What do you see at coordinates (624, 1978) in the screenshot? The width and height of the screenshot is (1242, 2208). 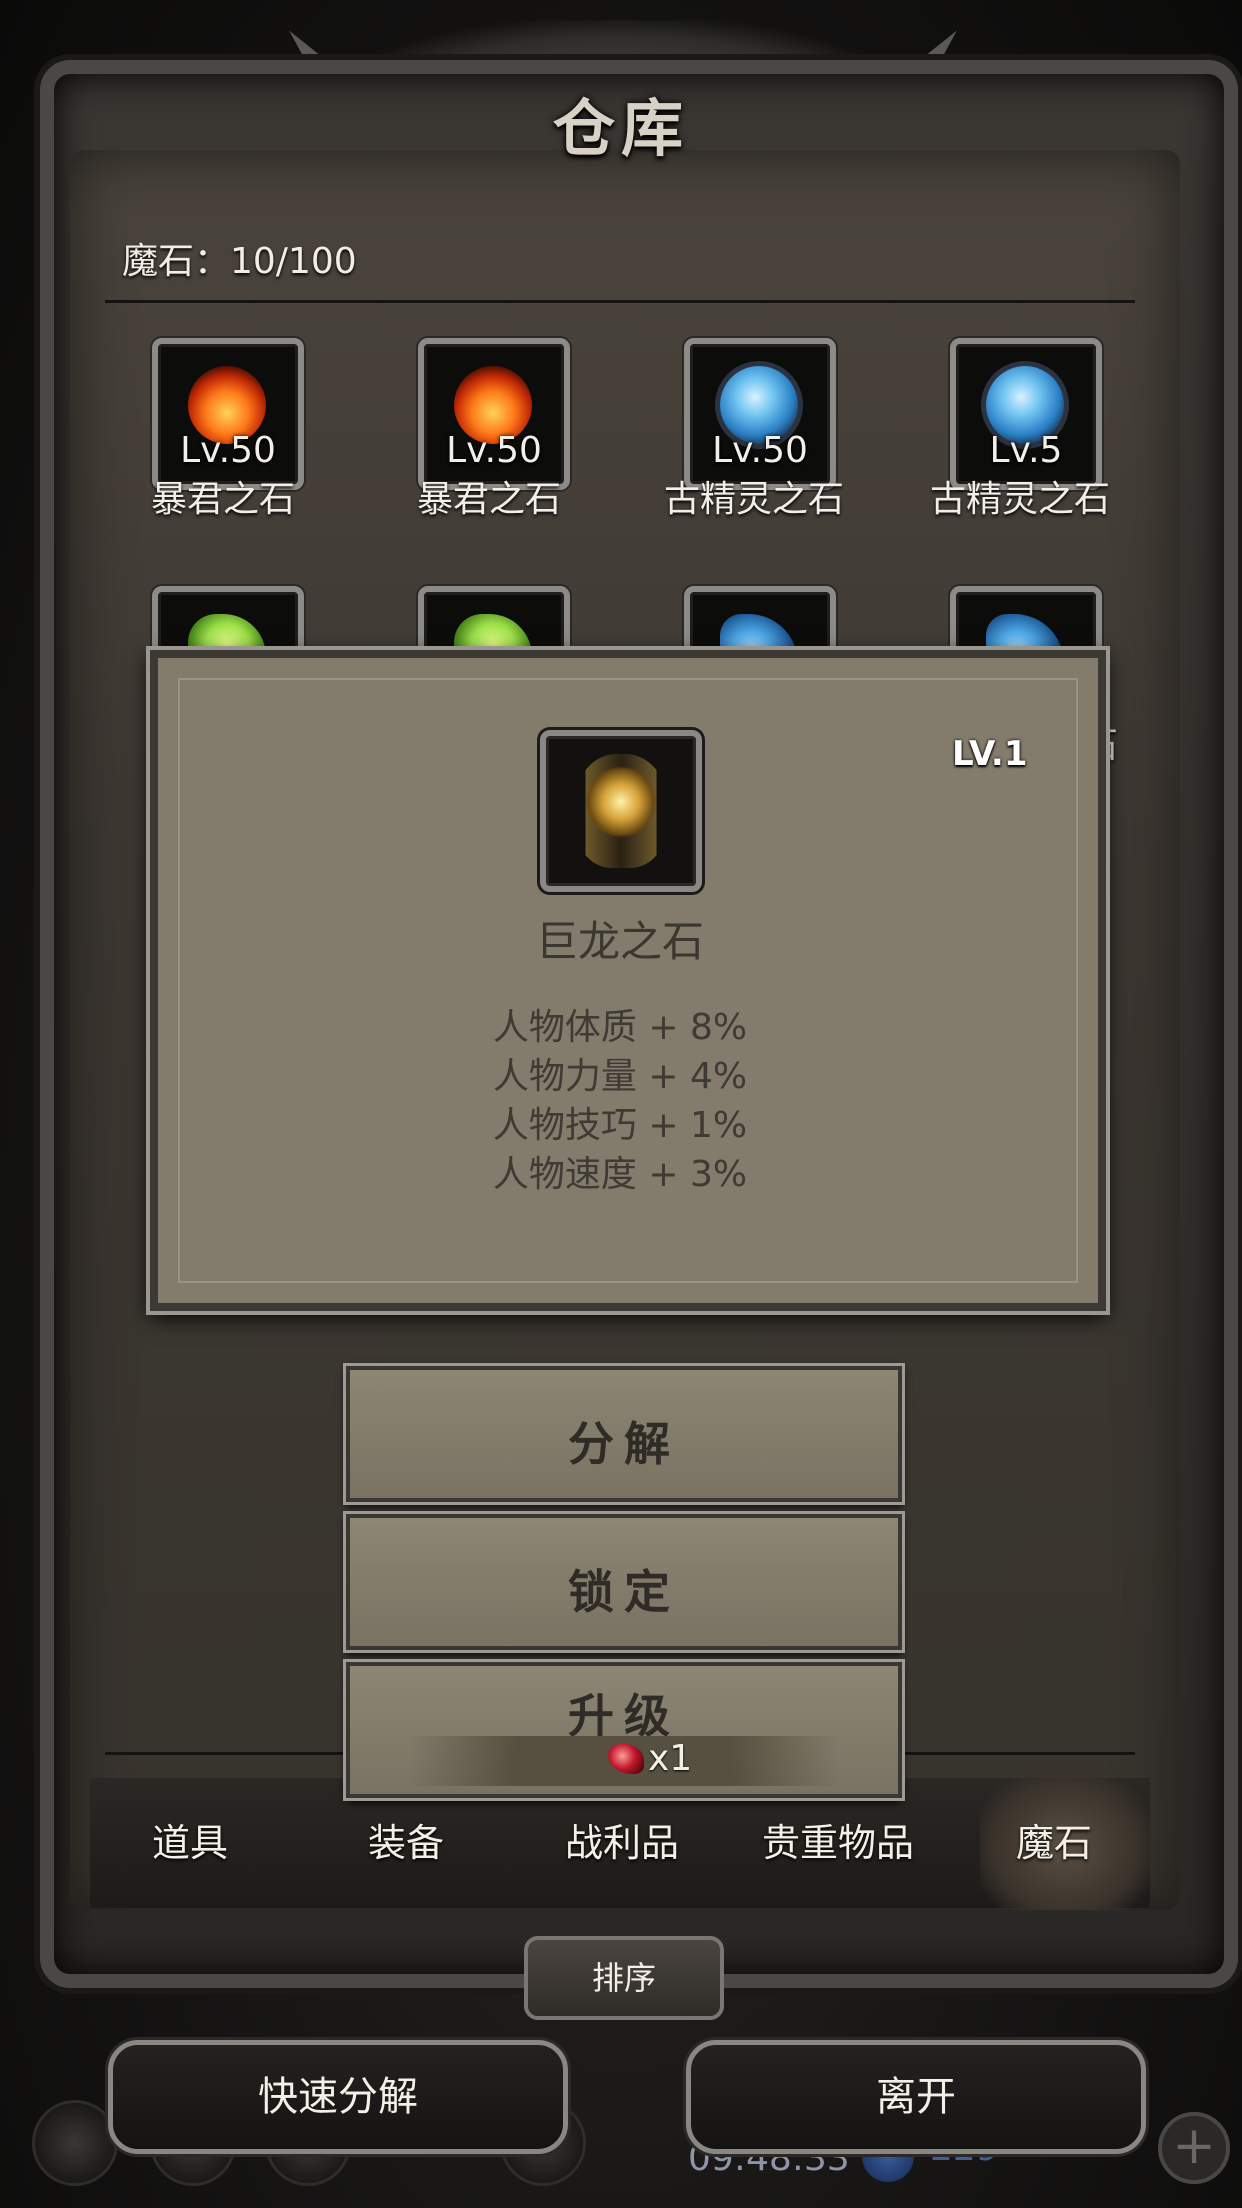 I see `sort-button: 排序` at bounding box center [624, 1978].